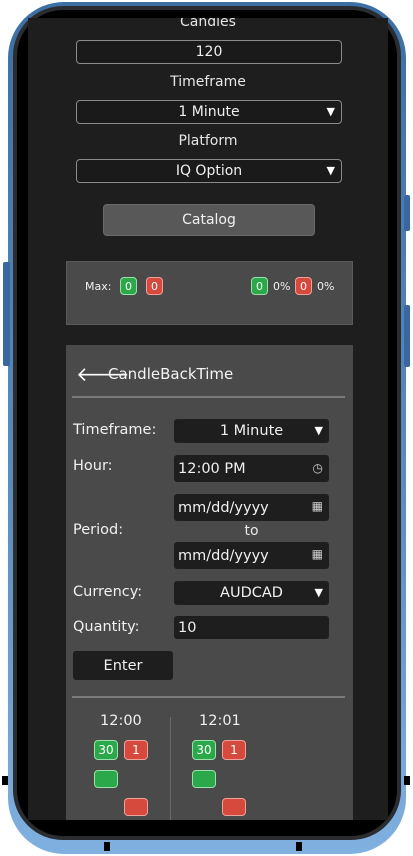  What do you see at coordinates (98, 530) in the screenshot?
I see `period-label: Period:` at bounding box center [98, 530].